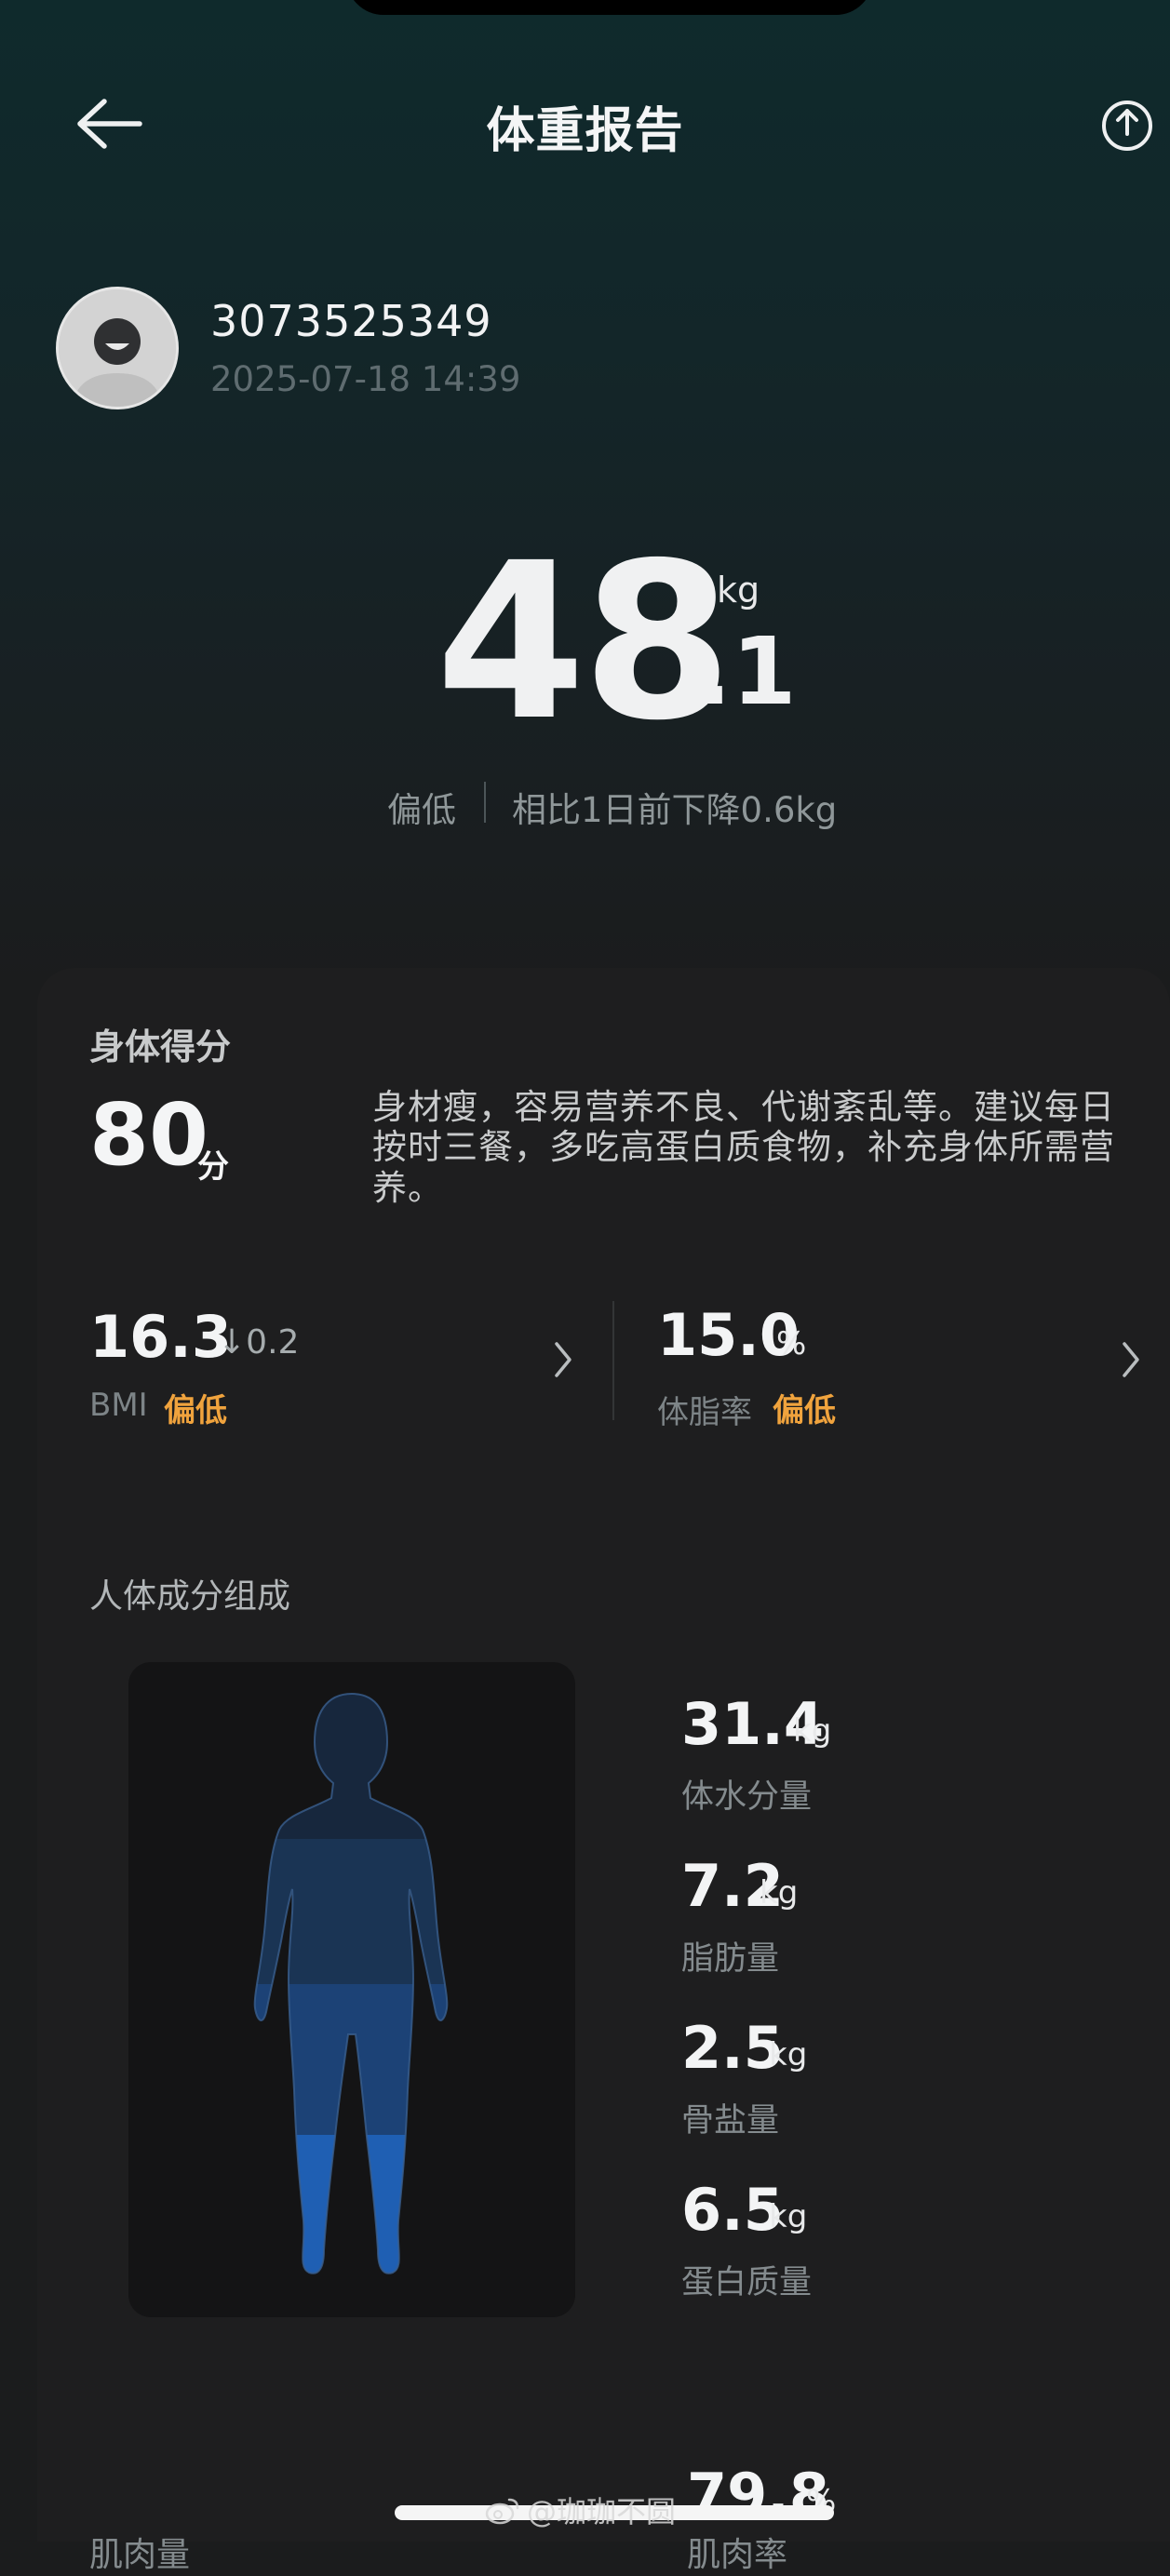 This screenshot has height=2576, width=1170. Describe the element at coordinates (351, 1983) in the screenshot. I see `body-silhouette-icon` at that location.